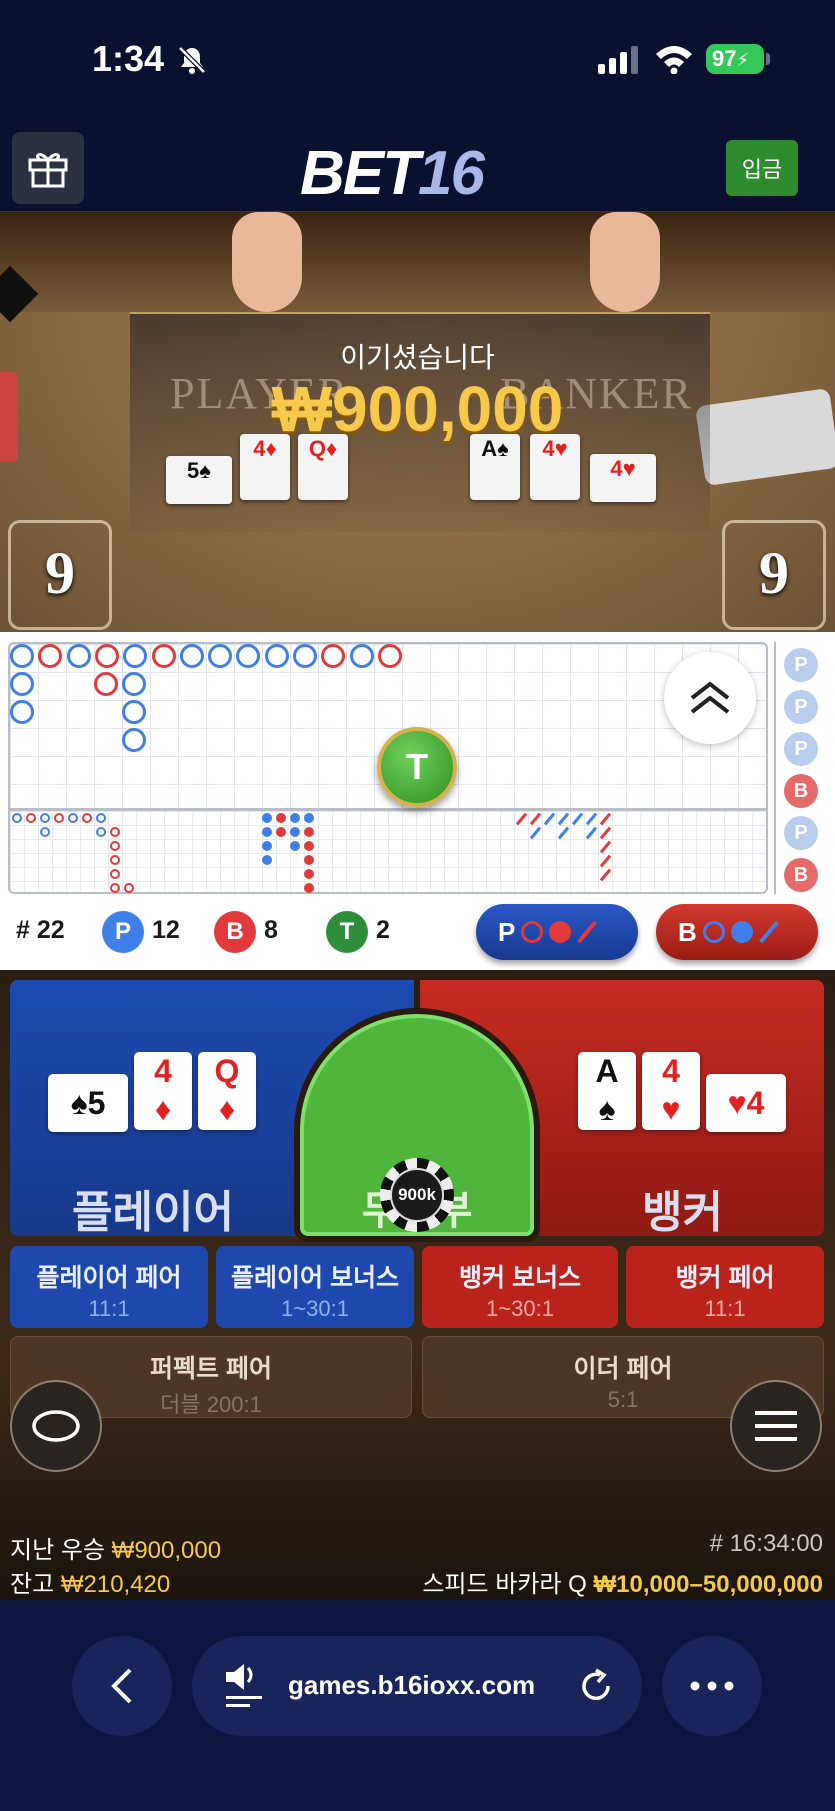 This screenshot has width=835, height=1811. I want to click on card-rank: 5, so click(96, 1103).